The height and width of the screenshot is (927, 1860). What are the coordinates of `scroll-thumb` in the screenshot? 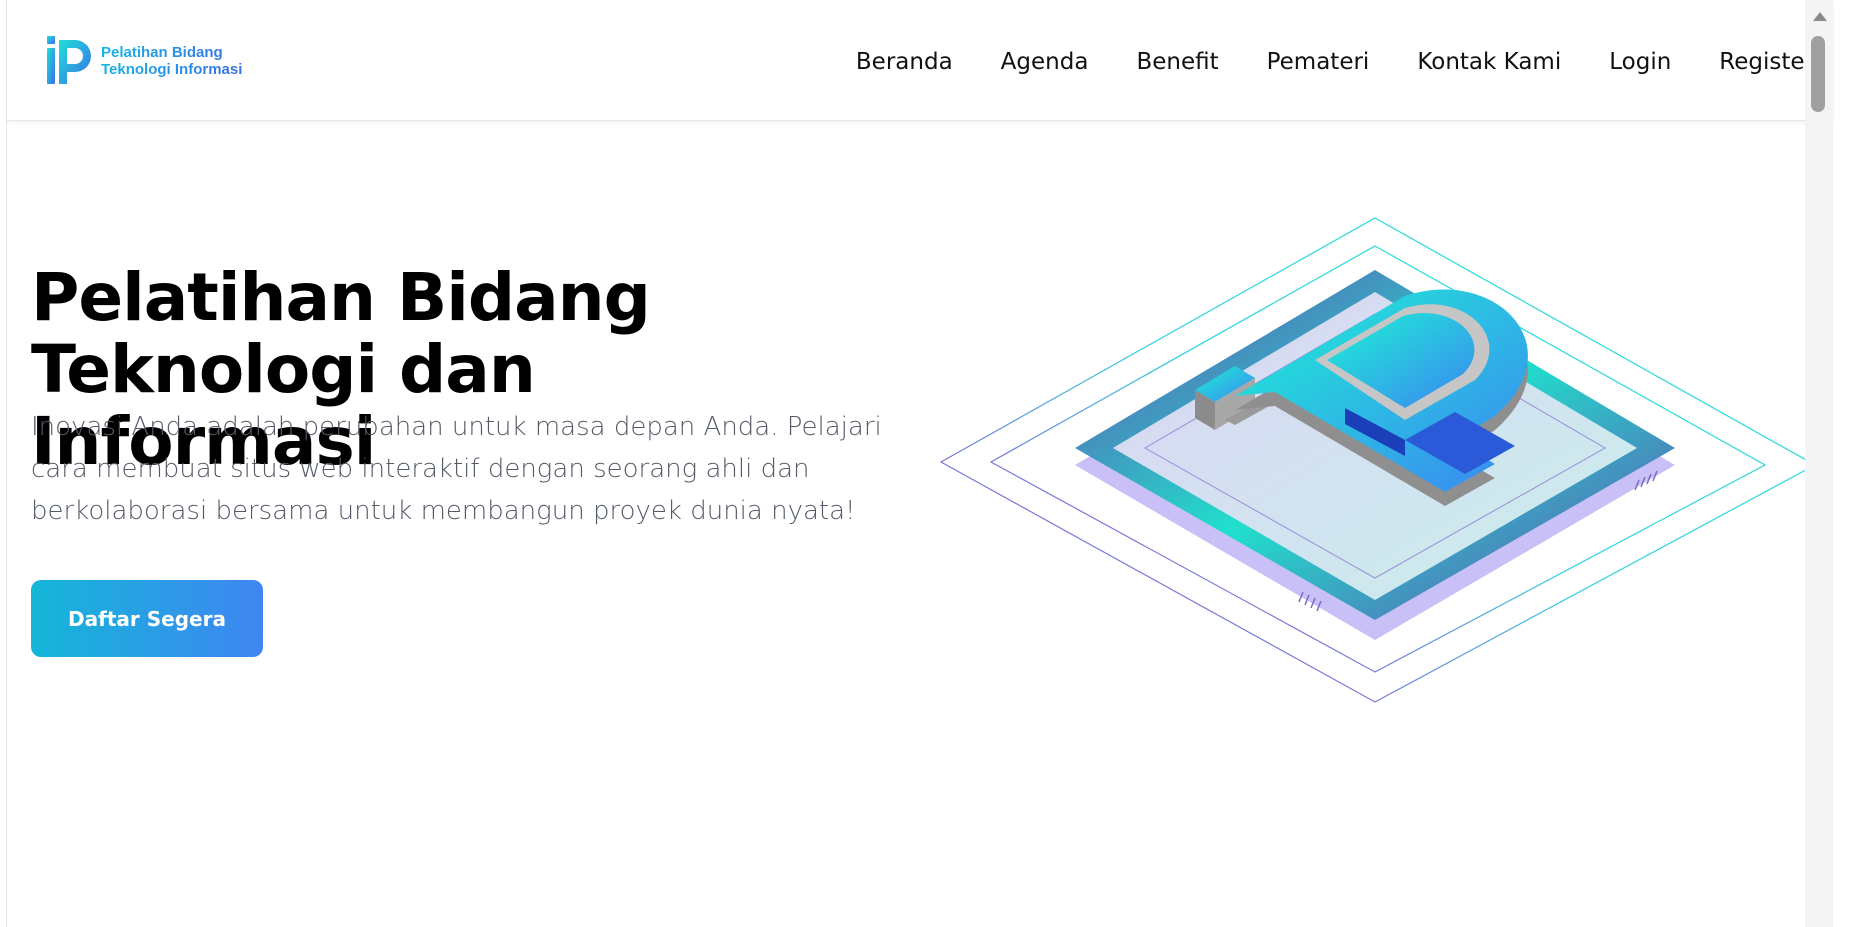 It's located at (1818, 74).